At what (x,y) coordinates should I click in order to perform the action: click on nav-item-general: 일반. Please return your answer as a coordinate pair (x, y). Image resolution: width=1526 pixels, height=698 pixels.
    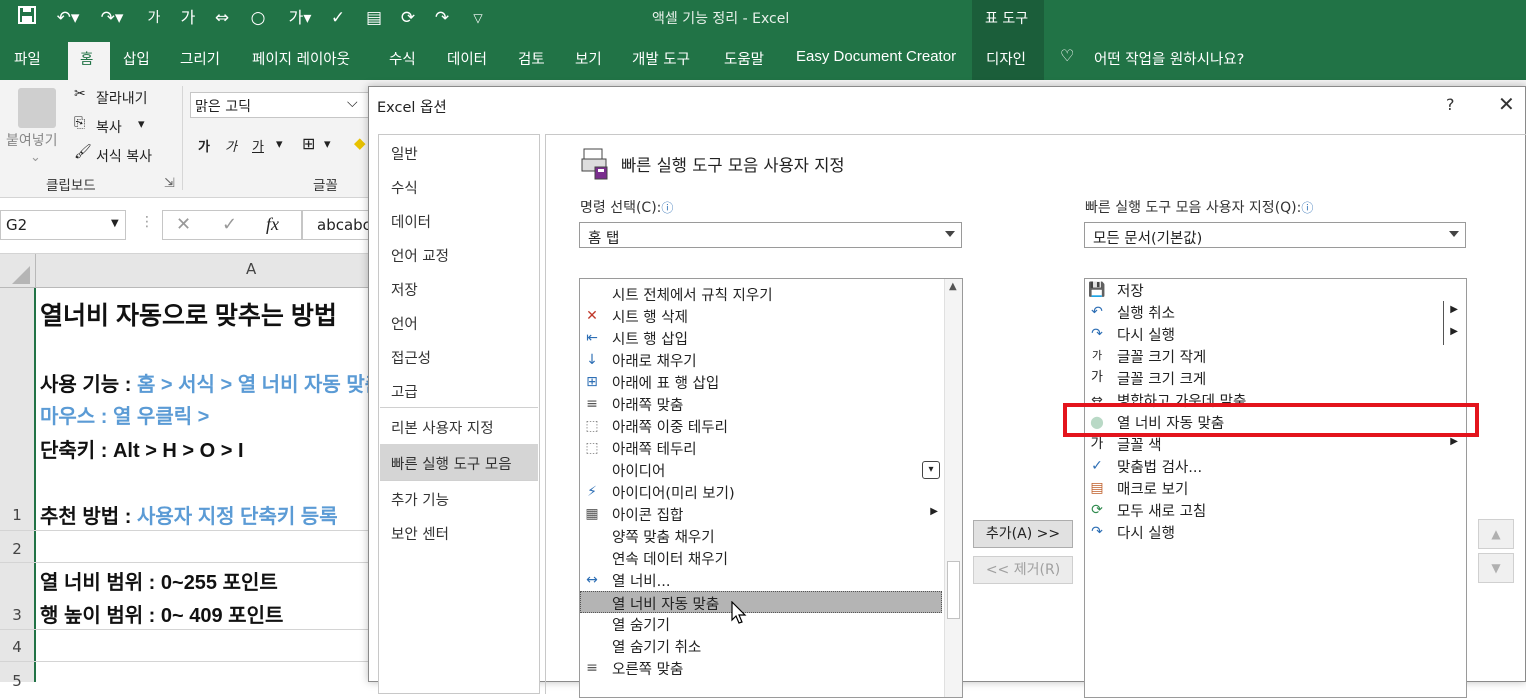
    Looking at the image, I should click on (404, 153).